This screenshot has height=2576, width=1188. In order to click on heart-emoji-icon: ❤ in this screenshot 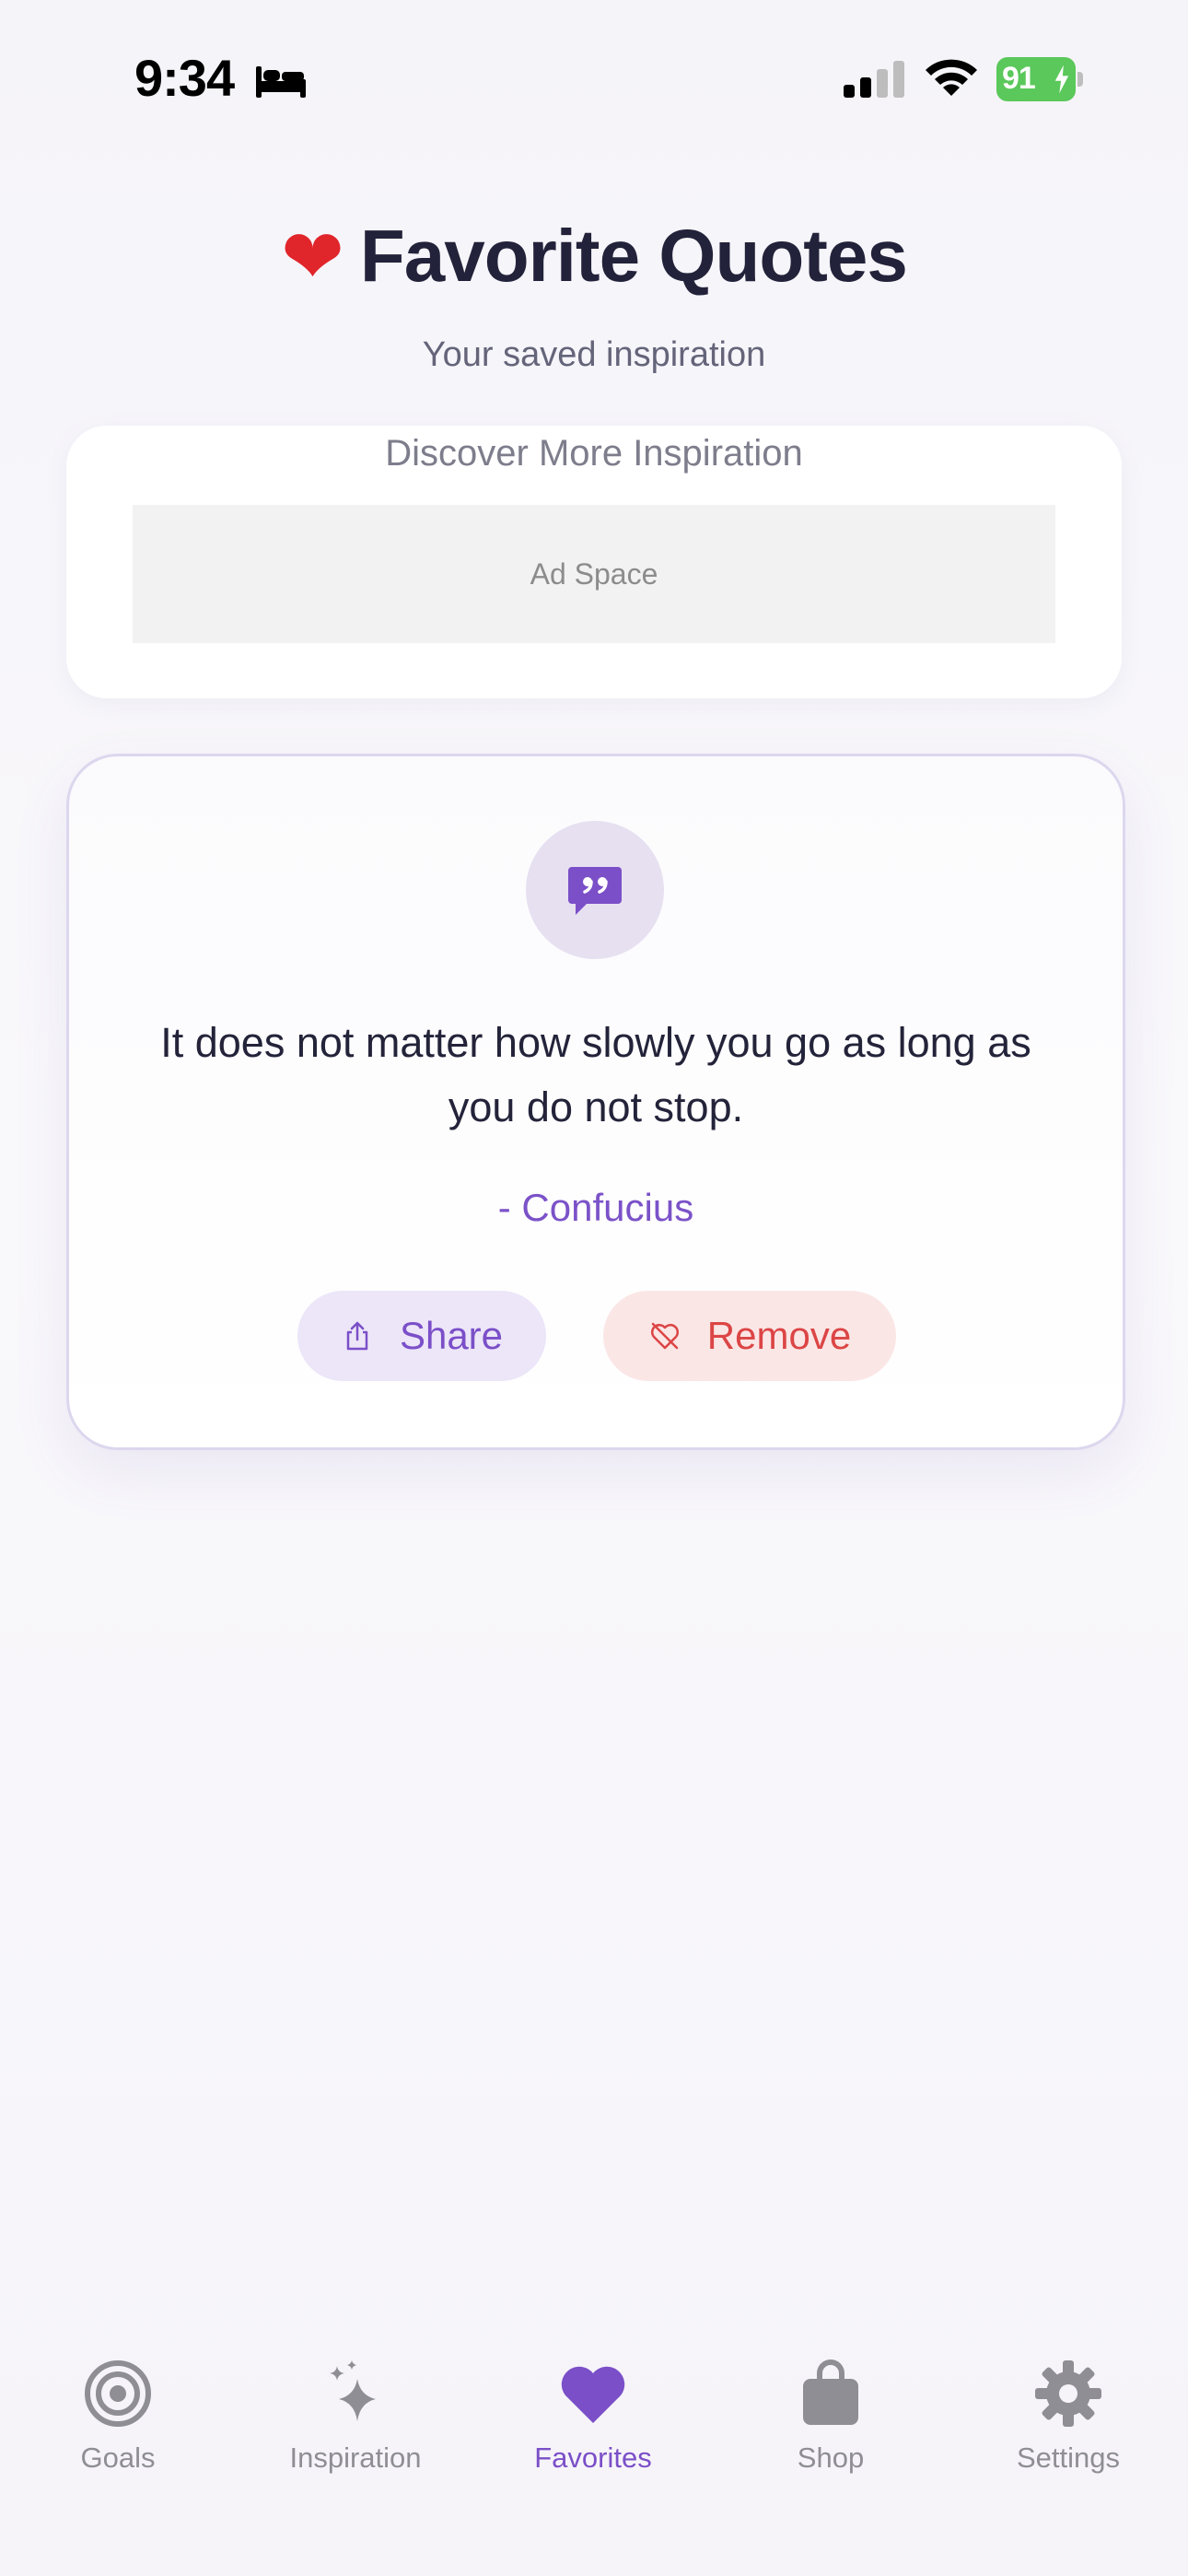, I will do `click(312, 257)`.